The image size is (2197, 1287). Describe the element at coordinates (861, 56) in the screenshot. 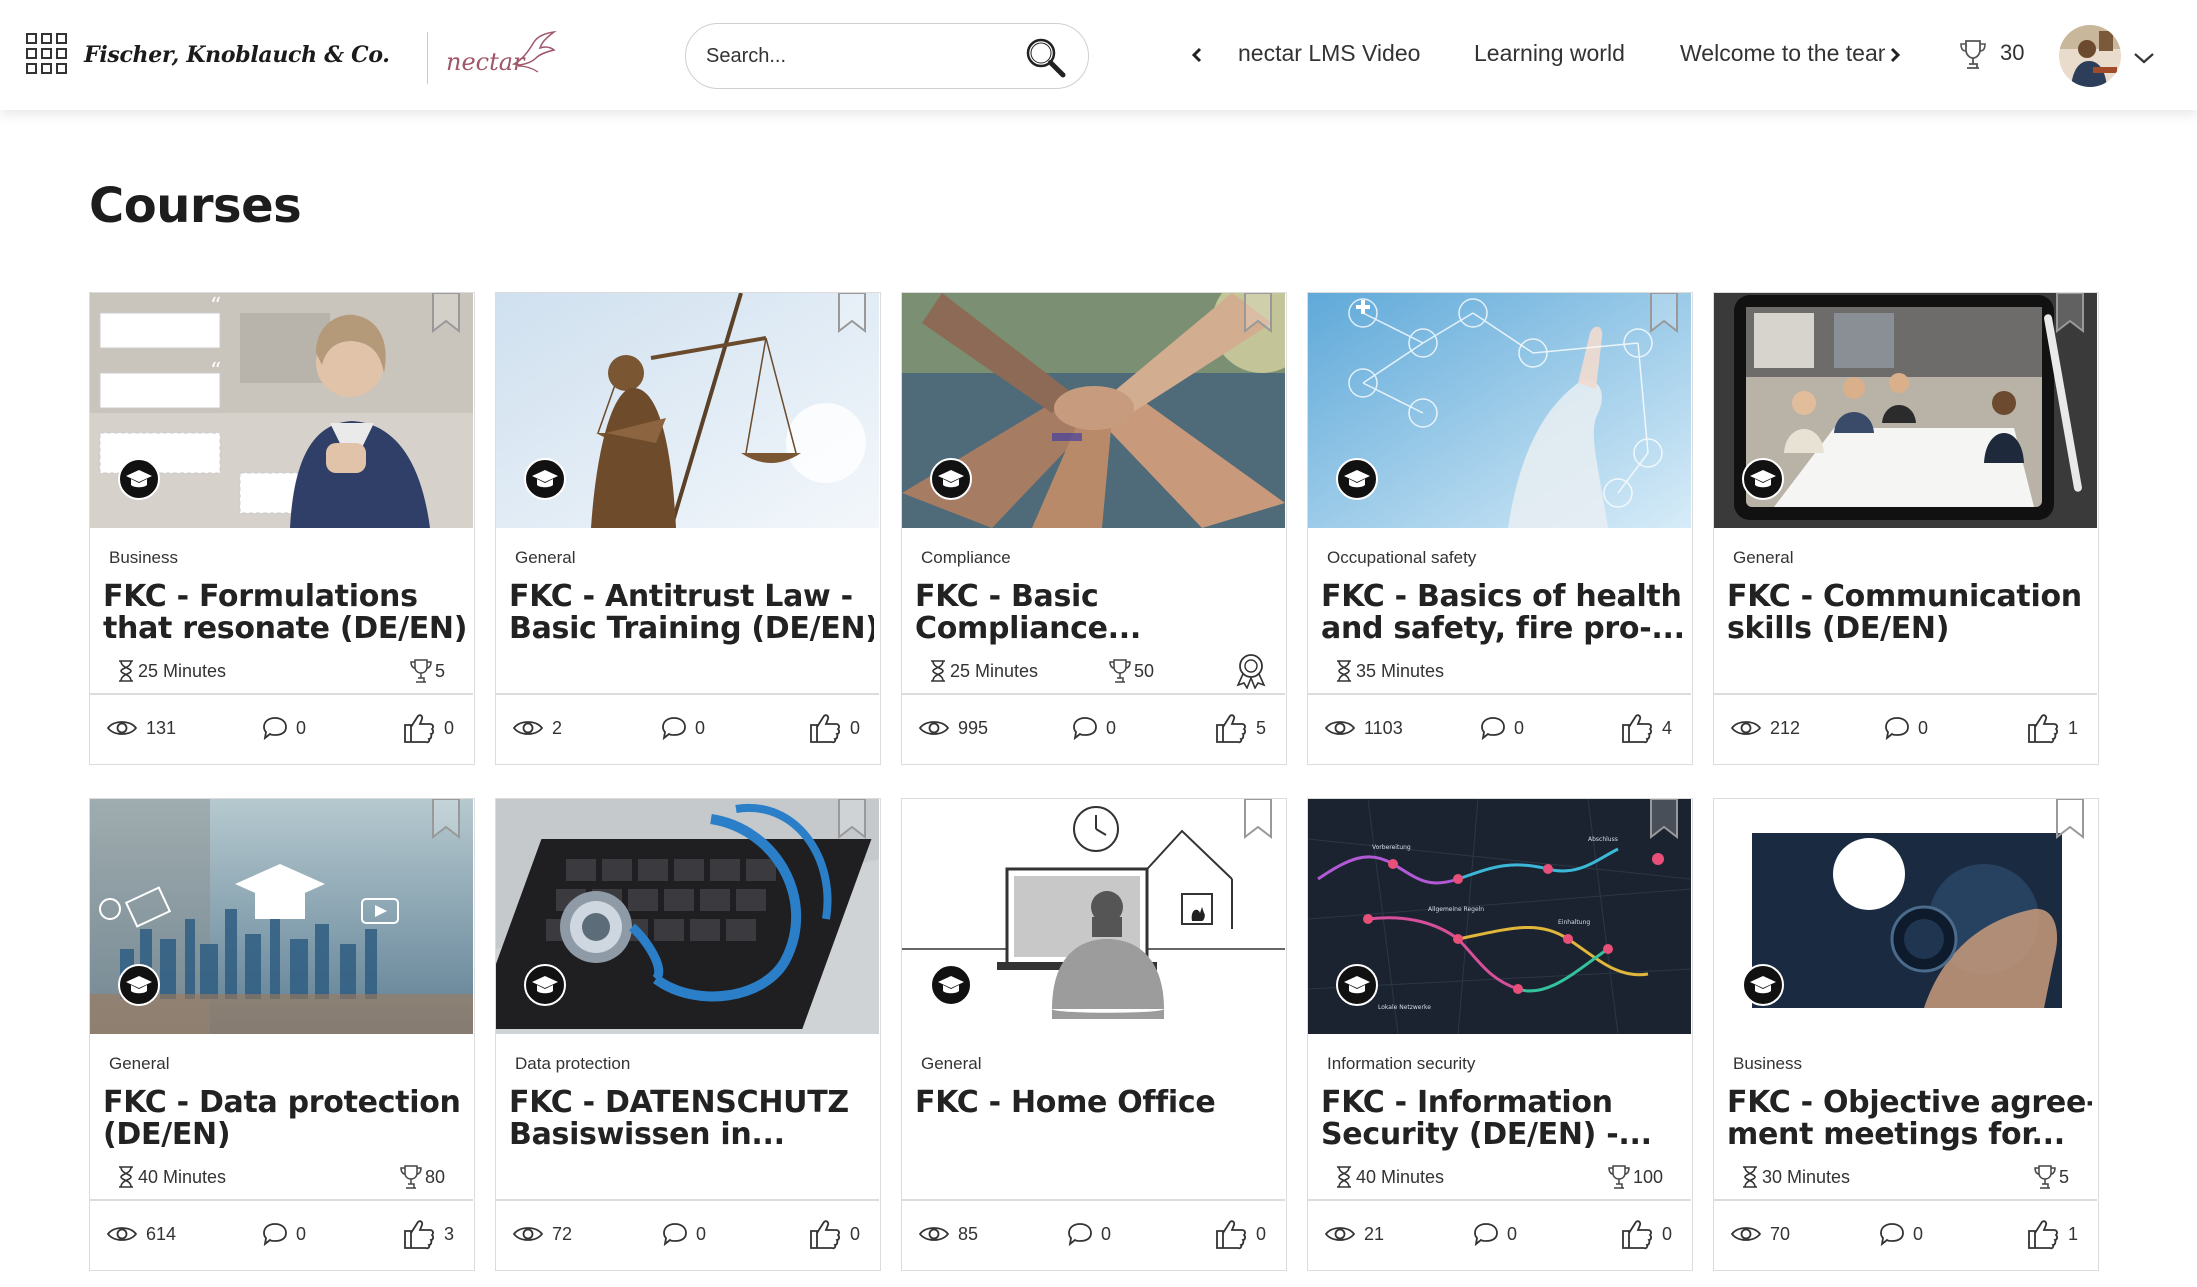

I see `search-input` at that location.